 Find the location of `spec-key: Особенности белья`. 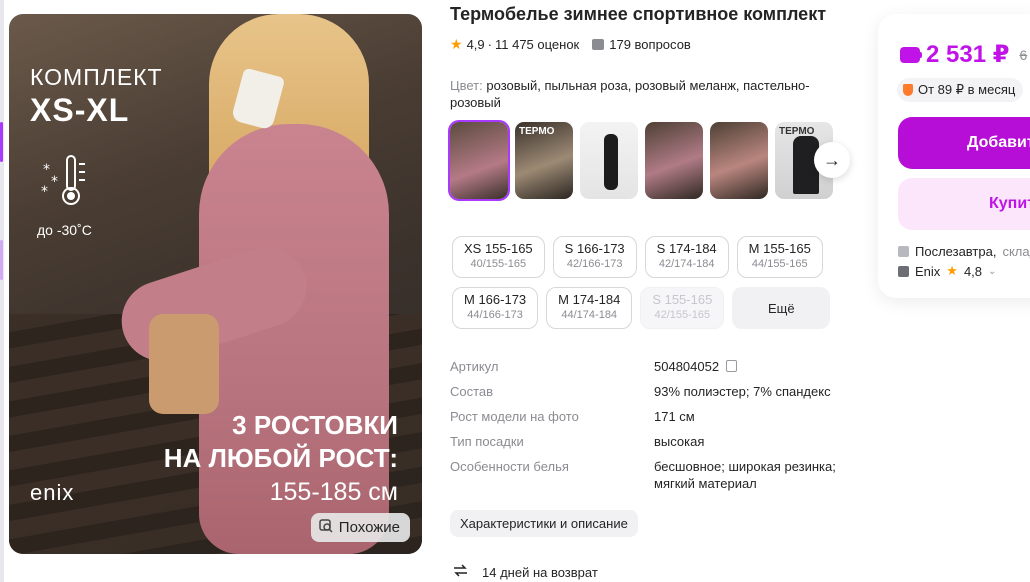

spec-key: Особенности белья is located at coordinates (509, 466).